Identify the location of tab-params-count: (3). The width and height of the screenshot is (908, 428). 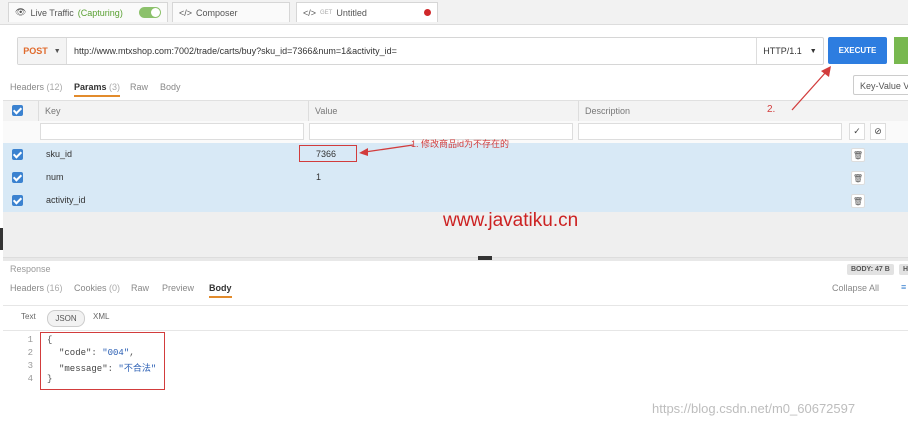
(115, 87).